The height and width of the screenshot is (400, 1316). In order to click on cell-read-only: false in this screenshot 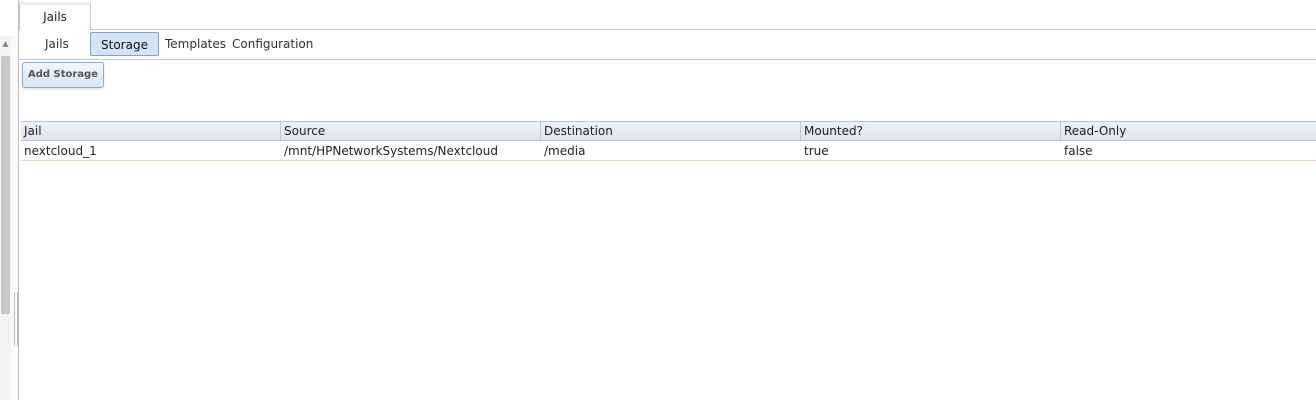, I will do `click(1078, 151)`.